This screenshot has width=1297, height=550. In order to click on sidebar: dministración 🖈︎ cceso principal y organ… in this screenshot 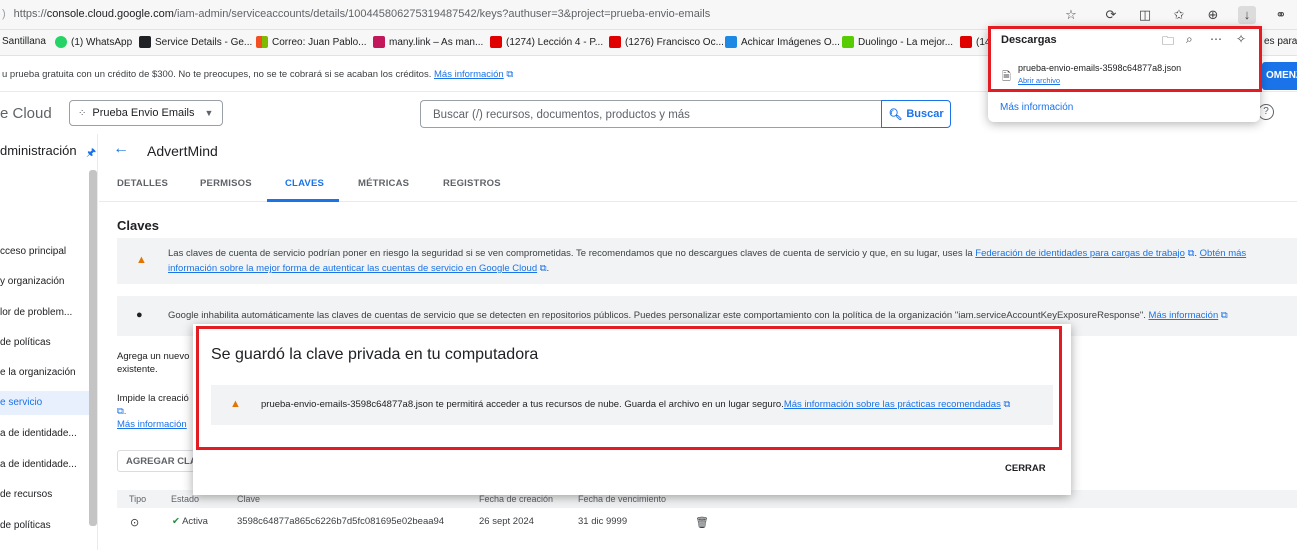, I will do `click(49, 342)`.